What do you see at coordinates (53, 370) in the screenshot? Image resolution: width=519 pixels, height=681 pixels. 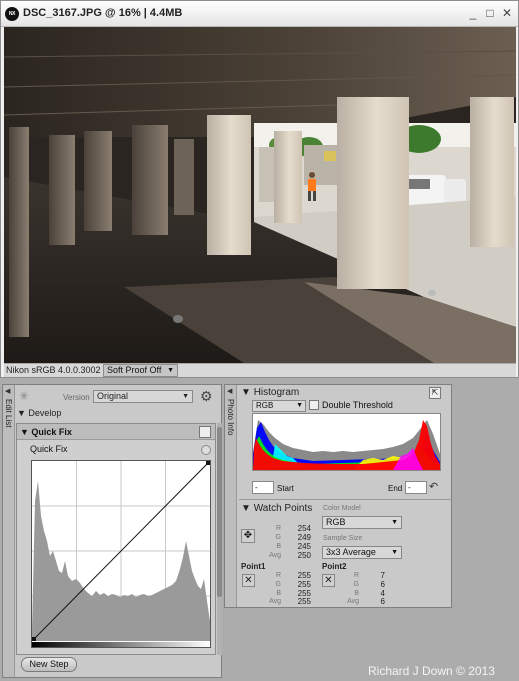 I see `color-profile-label: Nikon sRGB 4.0.0.3002` at bounding box center [53, 370].